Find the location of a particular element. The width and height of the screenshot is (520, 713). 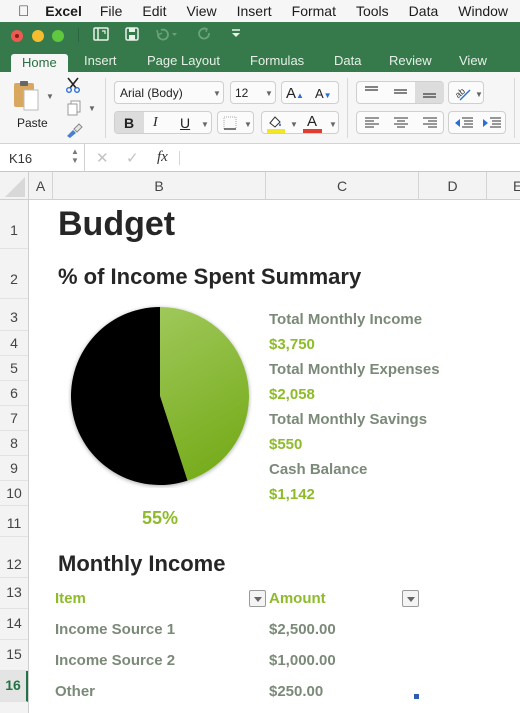

orientation-button: ab ▼ is located at coordinates (466, 92).